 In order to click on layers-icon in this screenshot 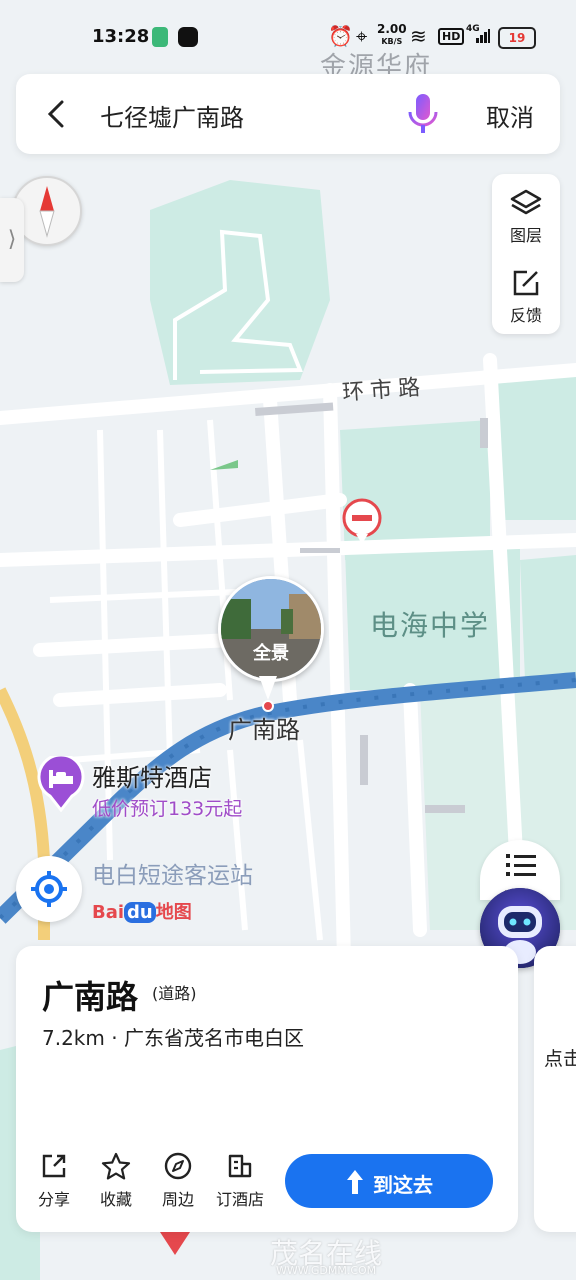, I will do `click(526, 202)`.